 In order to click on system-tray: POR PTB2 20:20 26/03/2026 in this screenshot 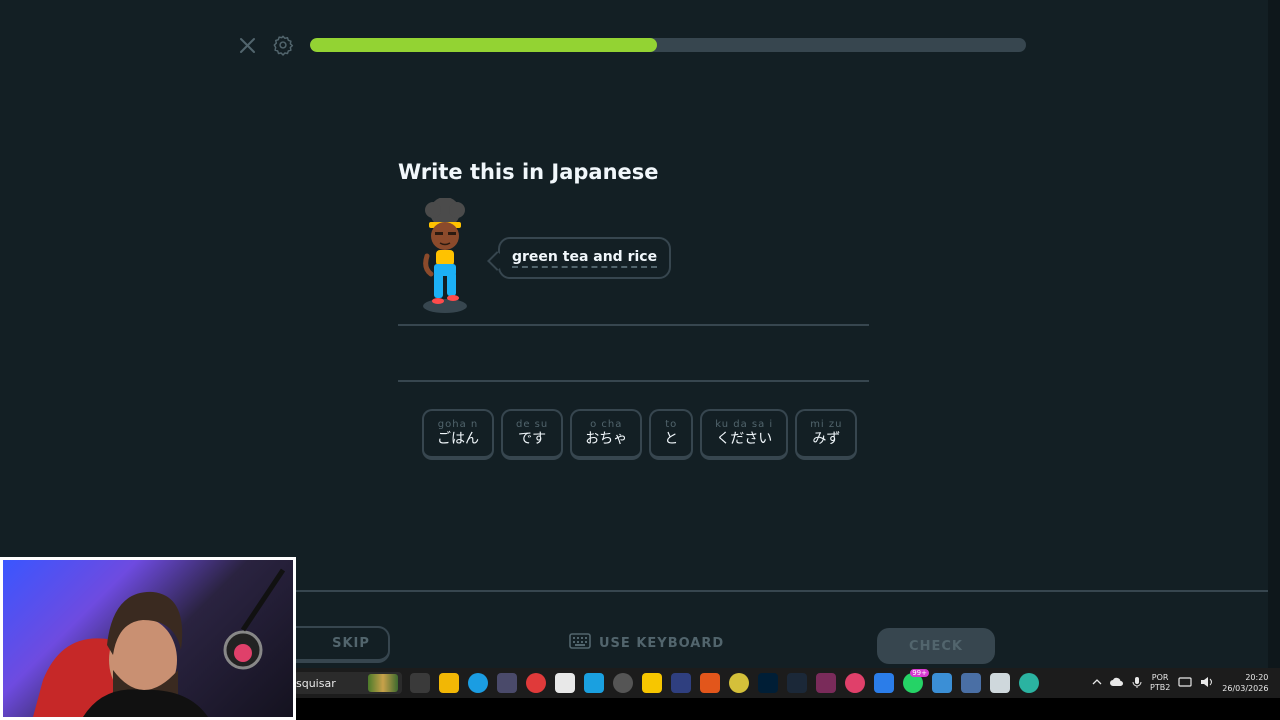, I will do `click(1180, 683)`.